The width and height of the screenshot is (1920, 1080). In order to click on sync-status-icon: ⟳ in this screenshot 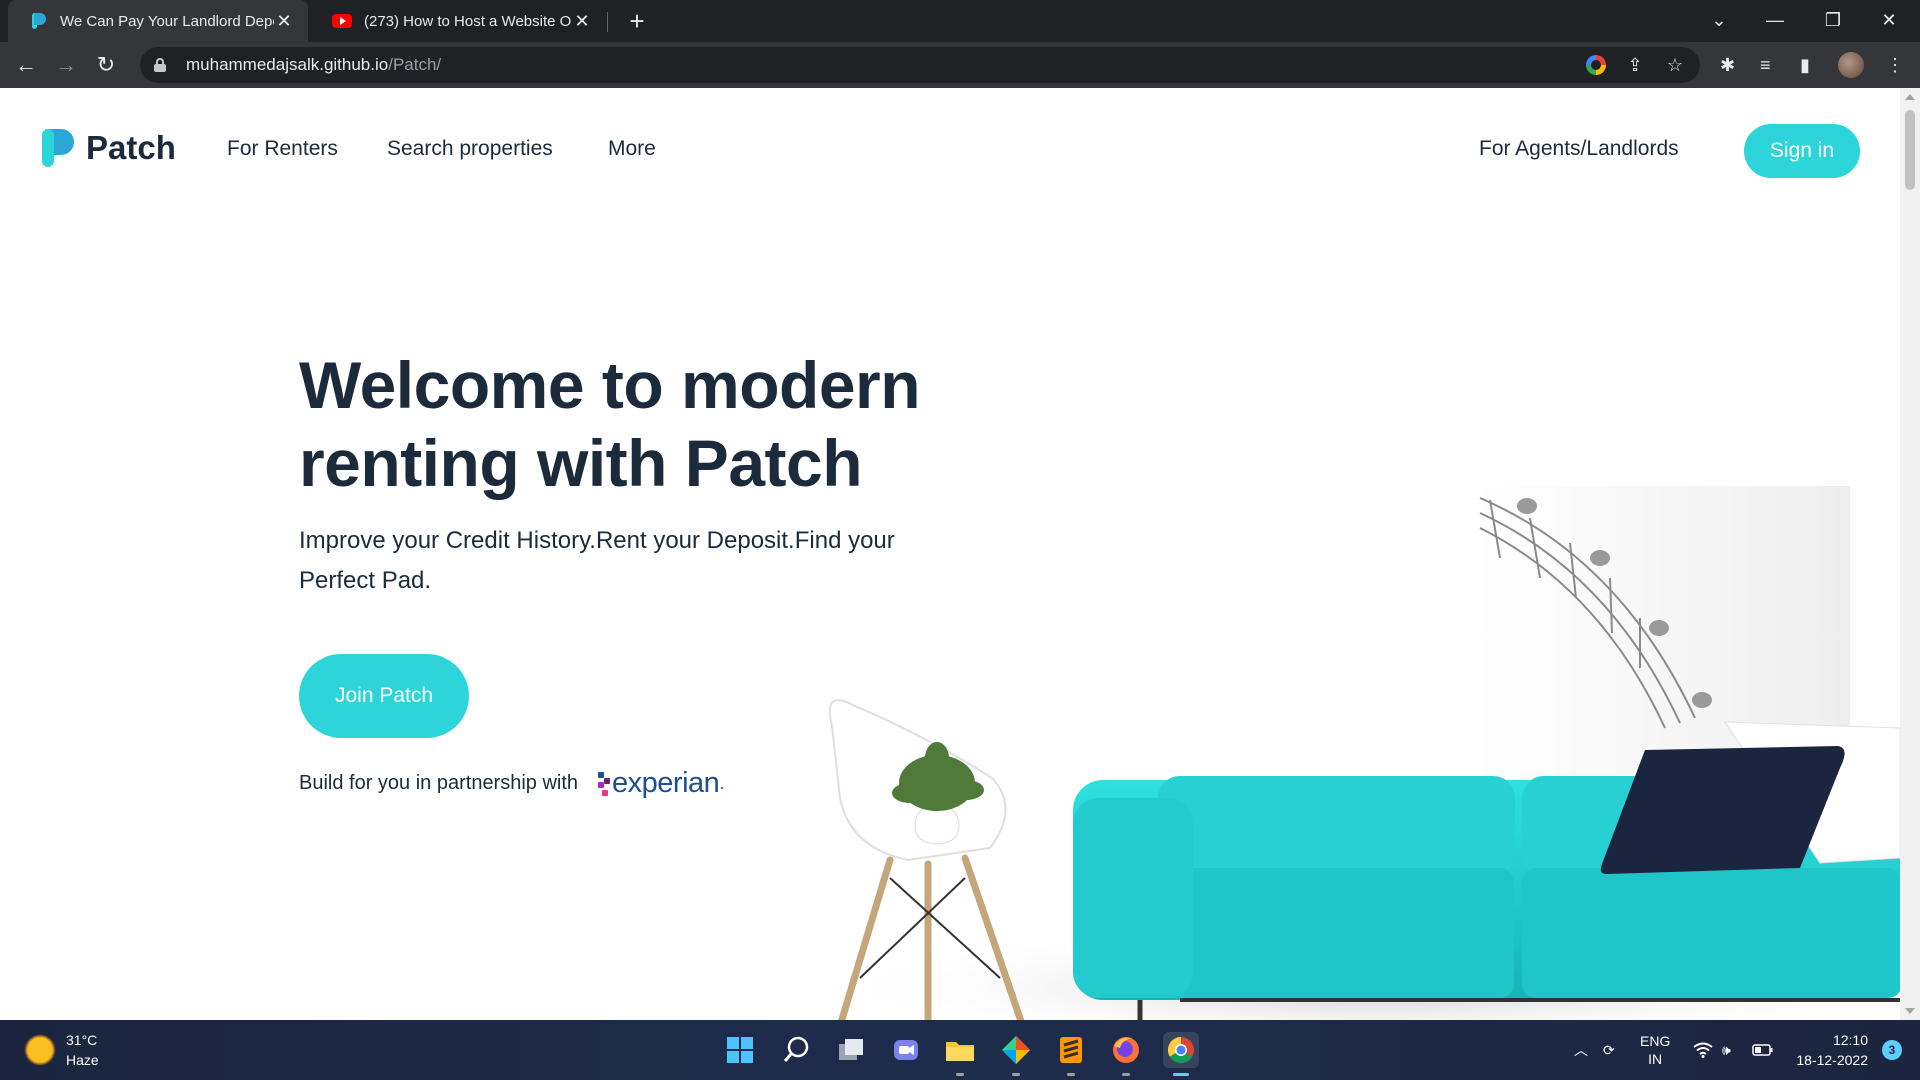, I will do `click(1609, 1050)`.